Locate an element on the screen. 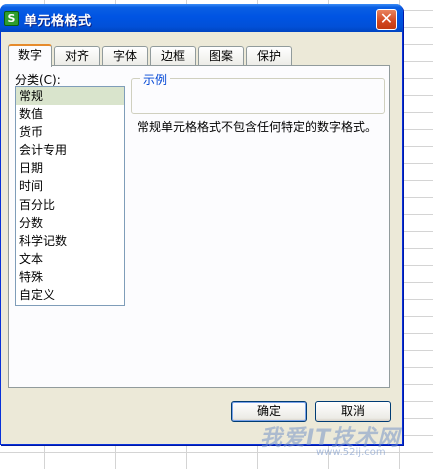  tab-number: 数字 is located at coordinates (30, 55).